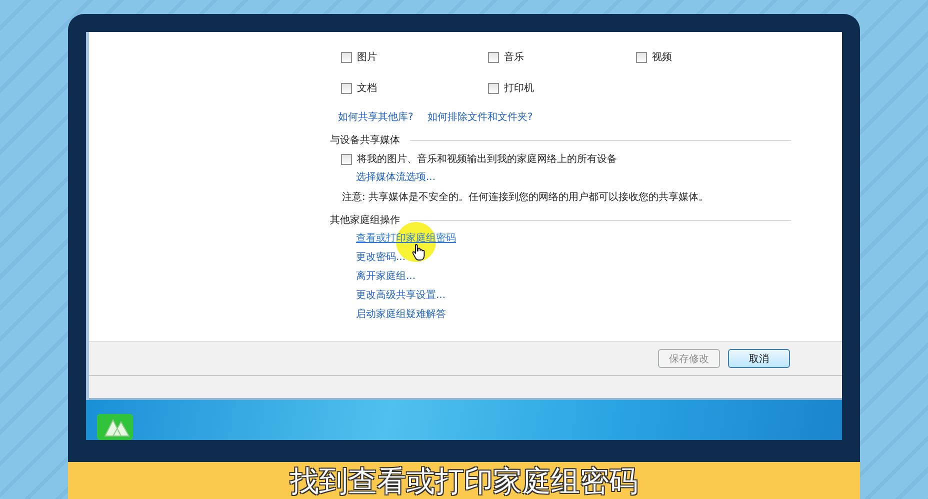 Image resolution: width=928 pixels, height=499 pixels. Describe the element at coordinates (464, 481) in the screenshot. I see `subtitle-caption: 找到查看或打印家庭组密码` at that location.